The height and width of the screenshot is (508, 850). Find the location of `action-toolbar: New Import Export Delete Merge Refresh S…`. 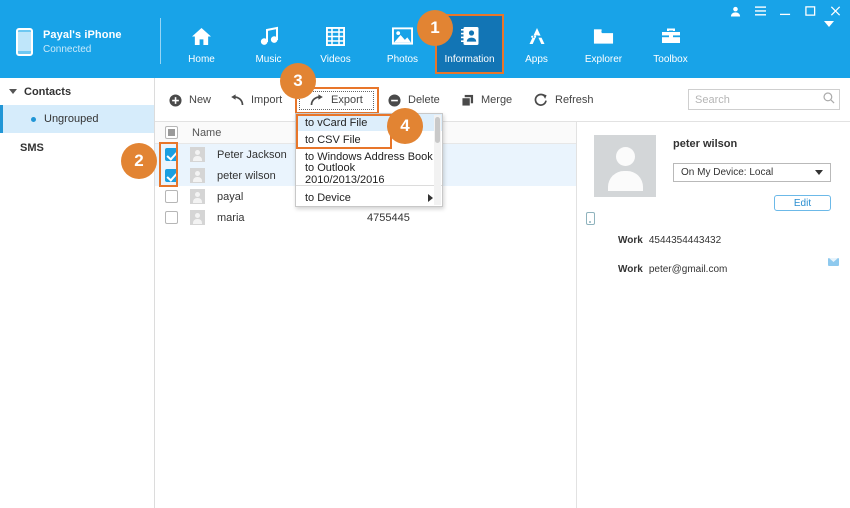

action-toolbar: New Import Export Delete Merge Refresh S… is located at coordinates (502, 100).